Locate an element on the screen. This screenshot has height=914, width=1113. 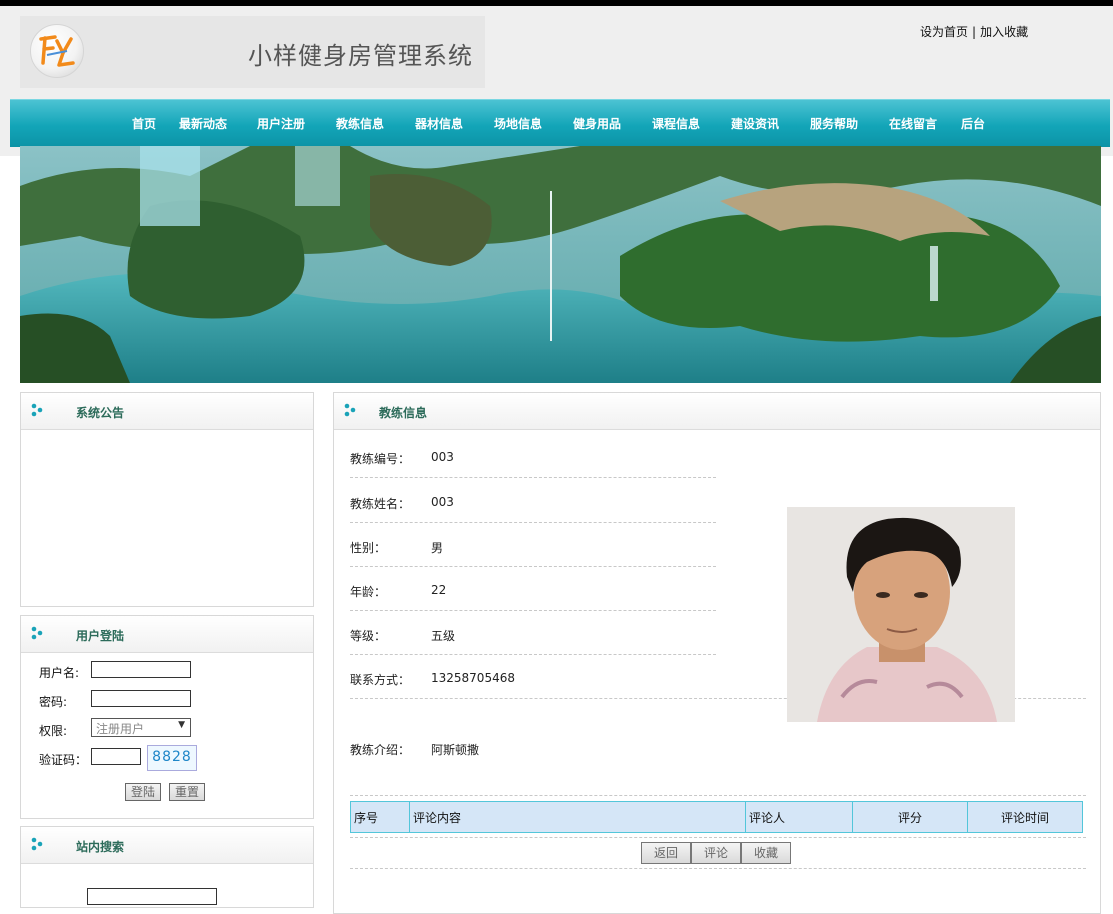
nav-home: 首页 is located at coordinates (144, 123).